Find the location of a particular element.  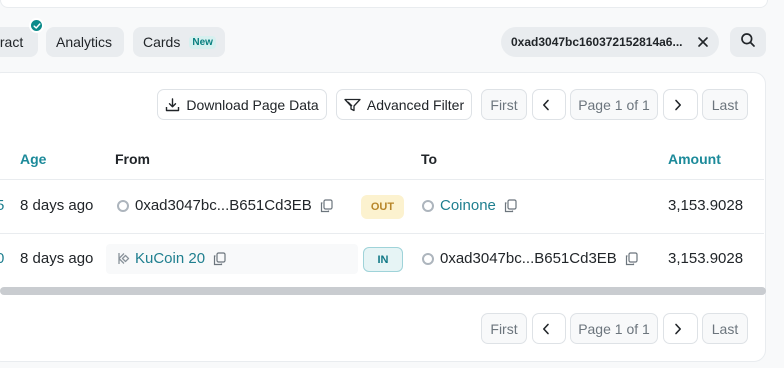

row-1-from: 0xad3047bc...B651Cd3EB is located at coordinates (225, 205).